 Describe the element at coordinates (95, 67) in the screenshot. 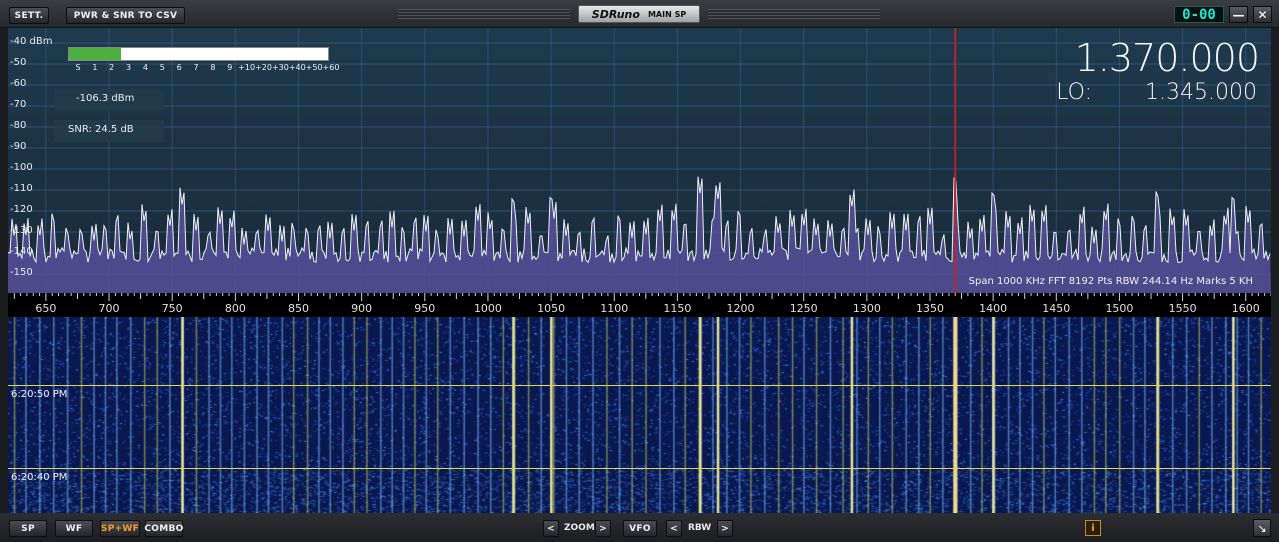

I see `s-meter-mark: 1` at that location.